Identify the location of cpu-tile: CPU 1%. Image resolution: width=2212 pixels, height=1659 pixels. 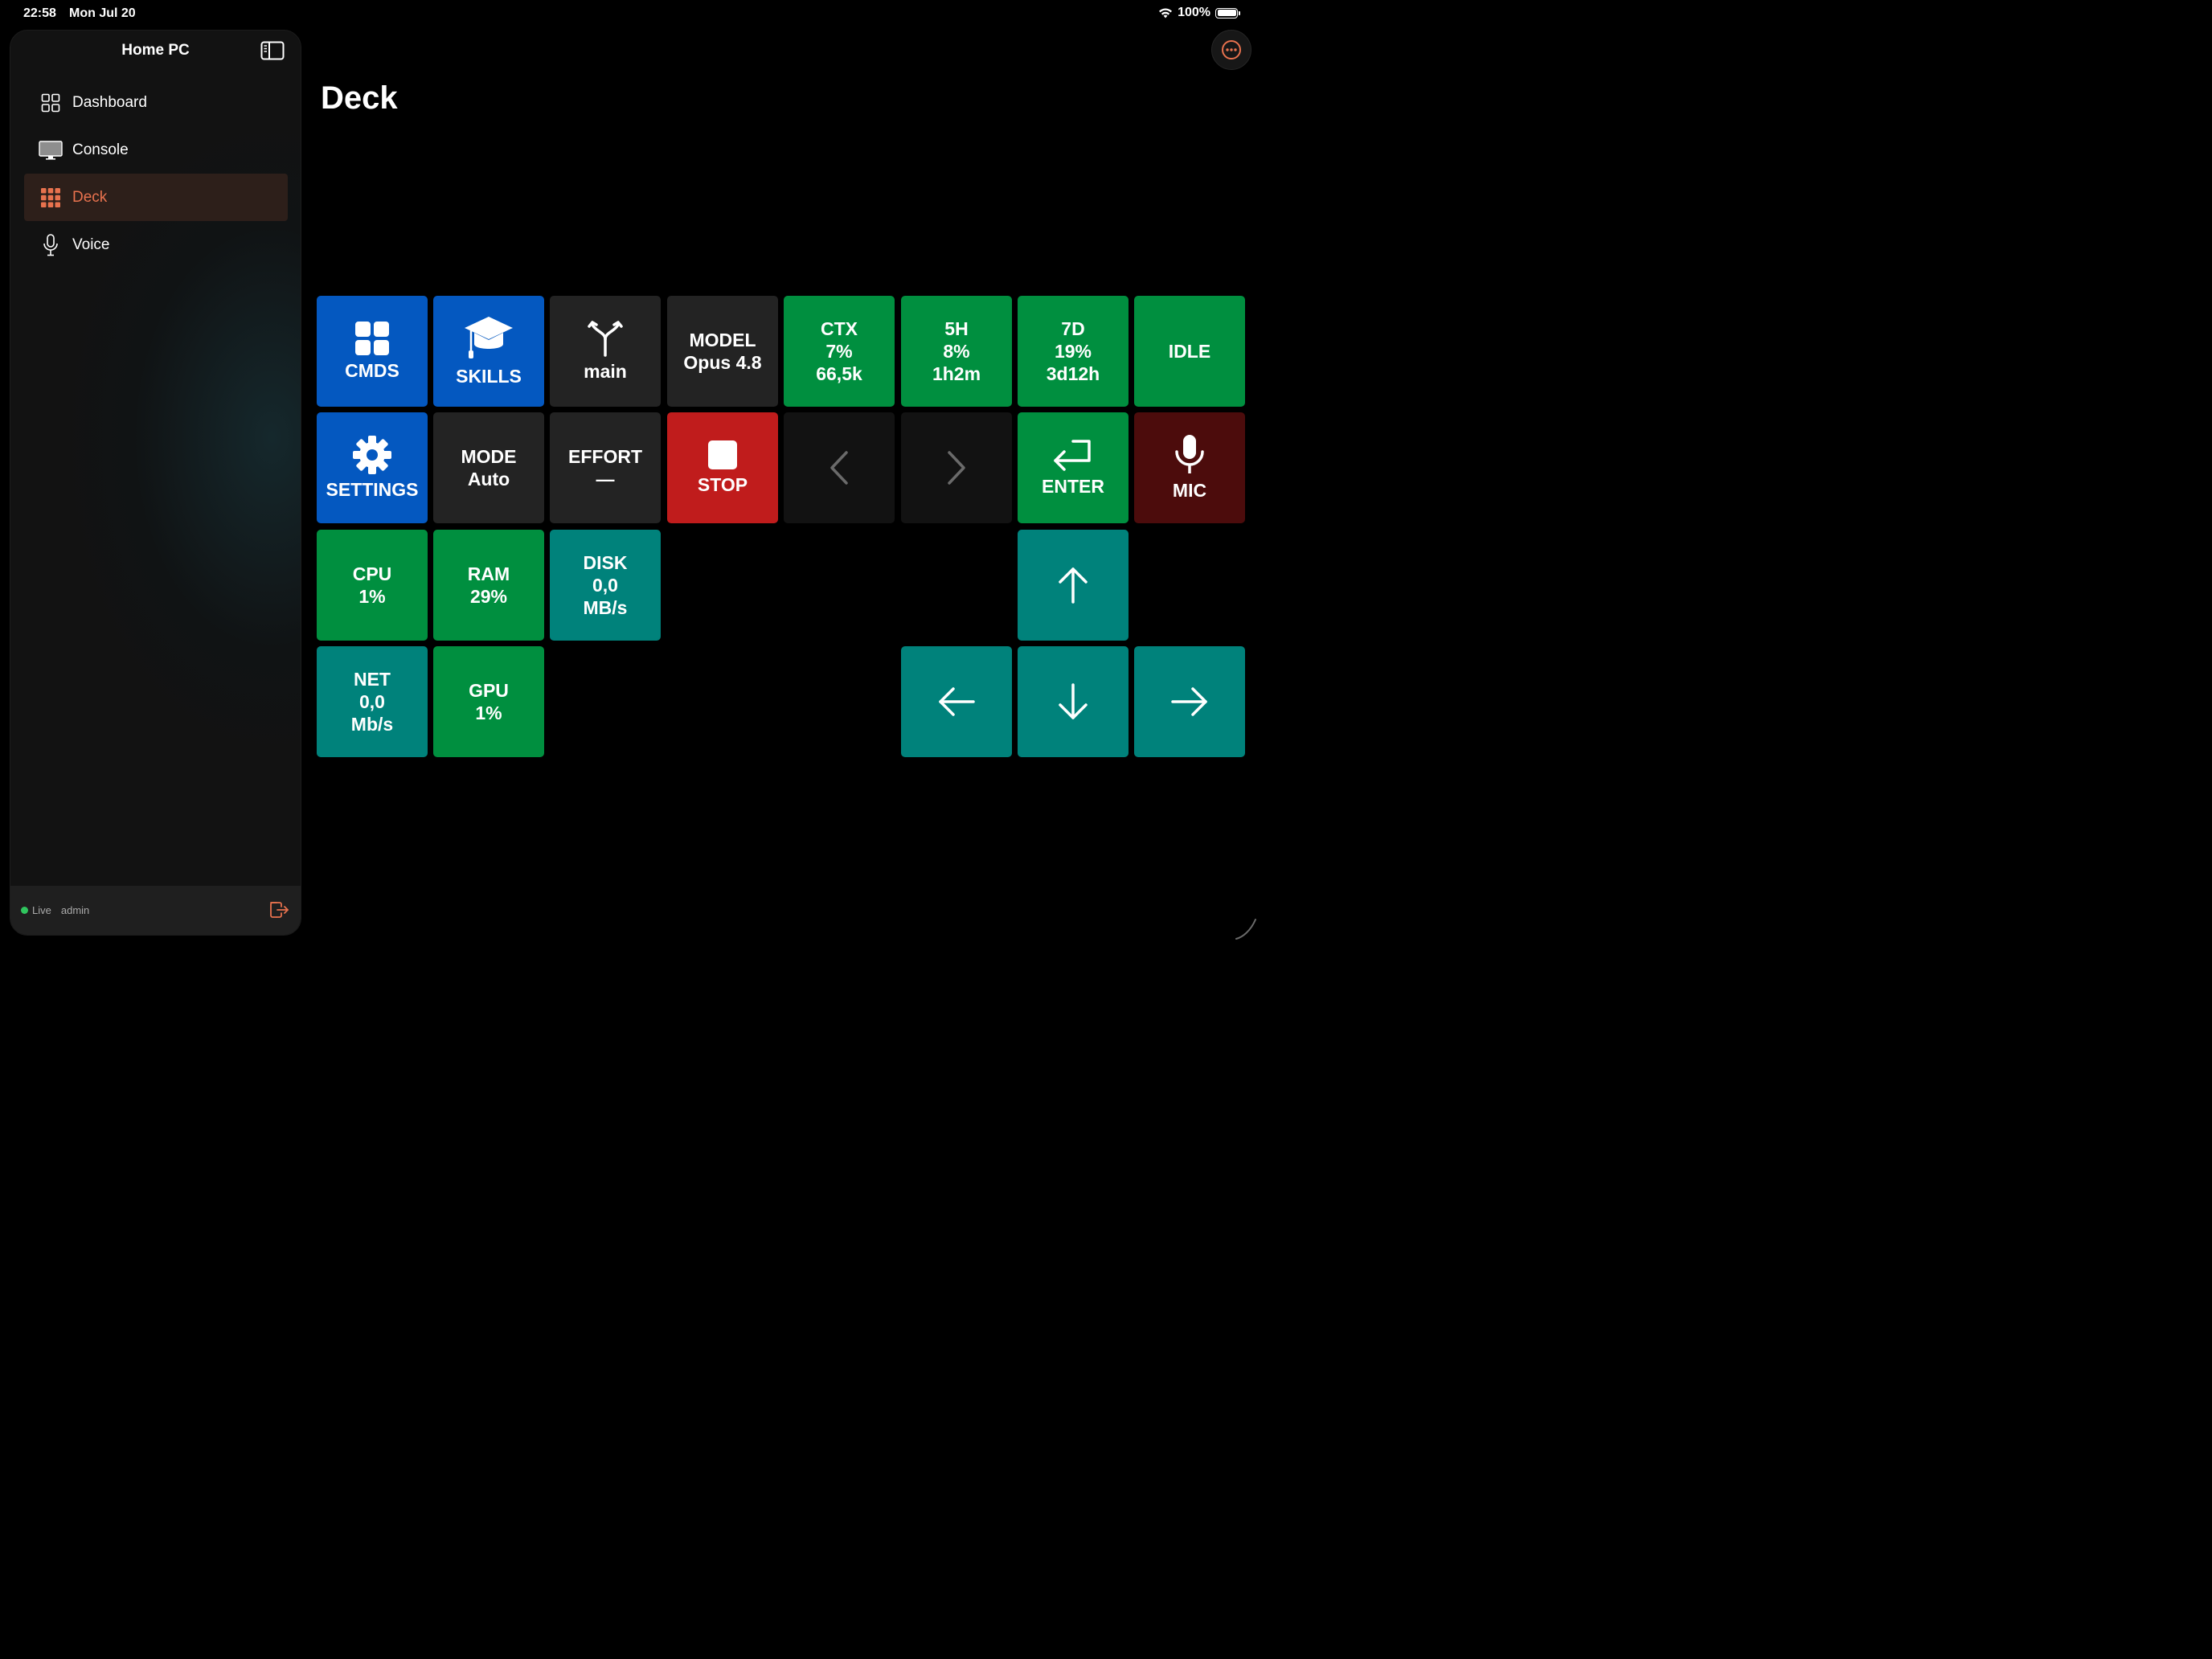
(372, 585).